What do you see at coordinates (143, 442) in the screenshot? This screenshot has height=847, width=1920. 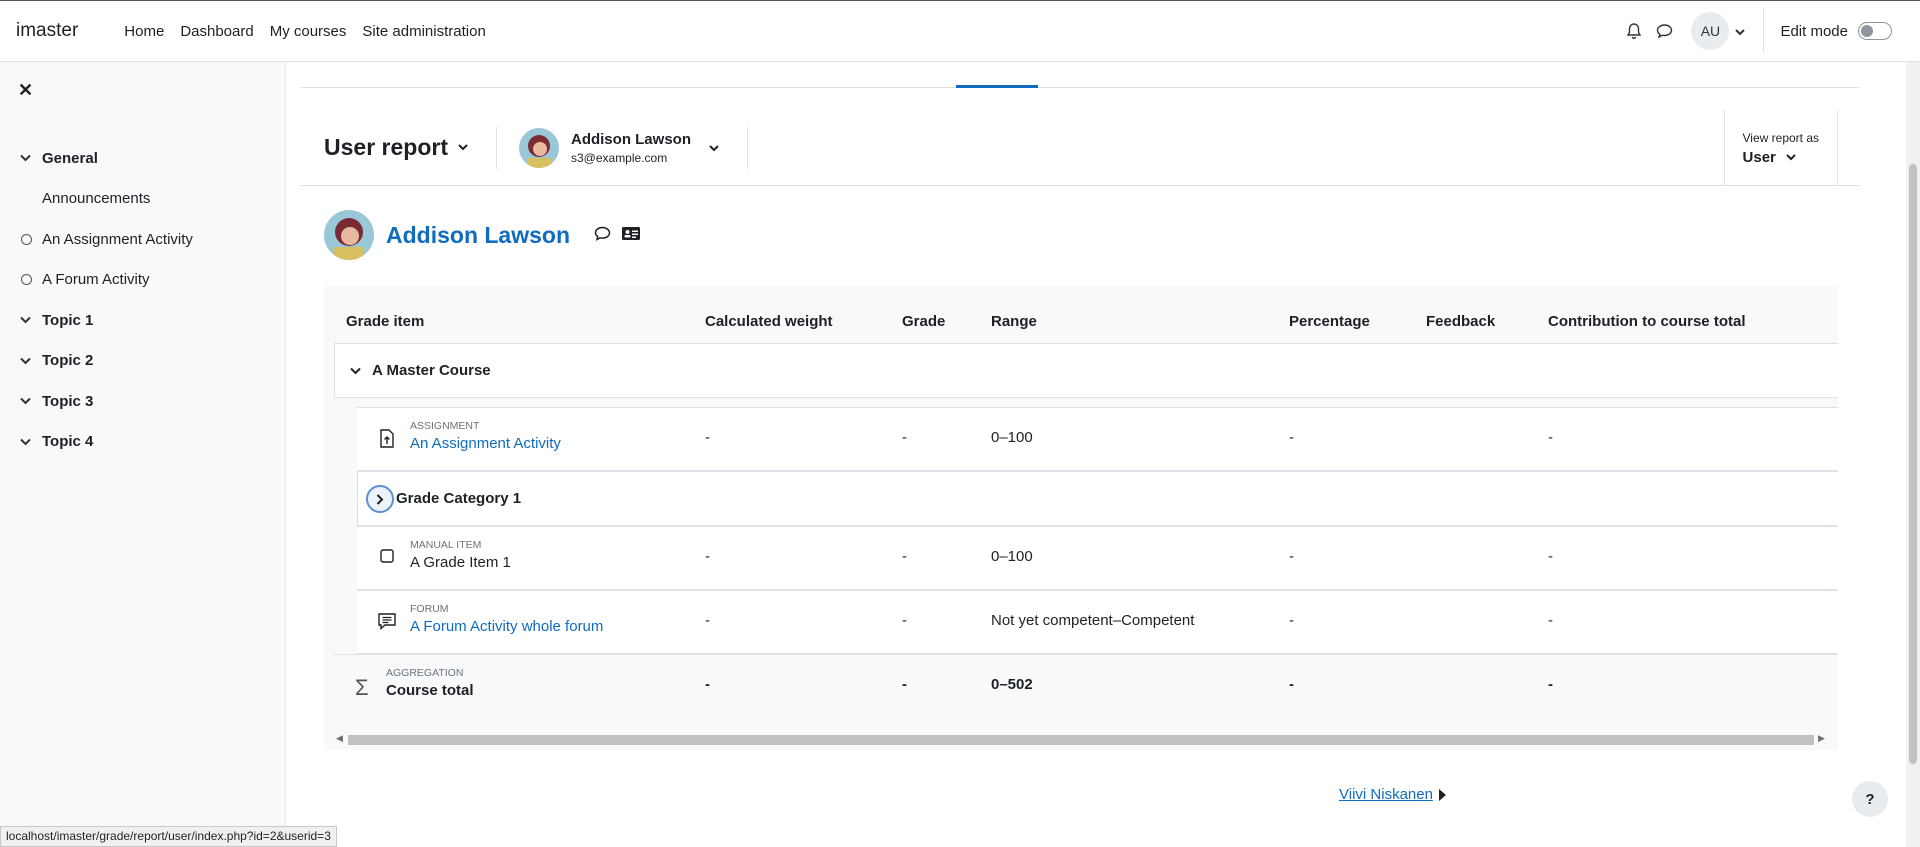 I see `course-section-topic-4: Topic 4` at bounding box center [143, 442].